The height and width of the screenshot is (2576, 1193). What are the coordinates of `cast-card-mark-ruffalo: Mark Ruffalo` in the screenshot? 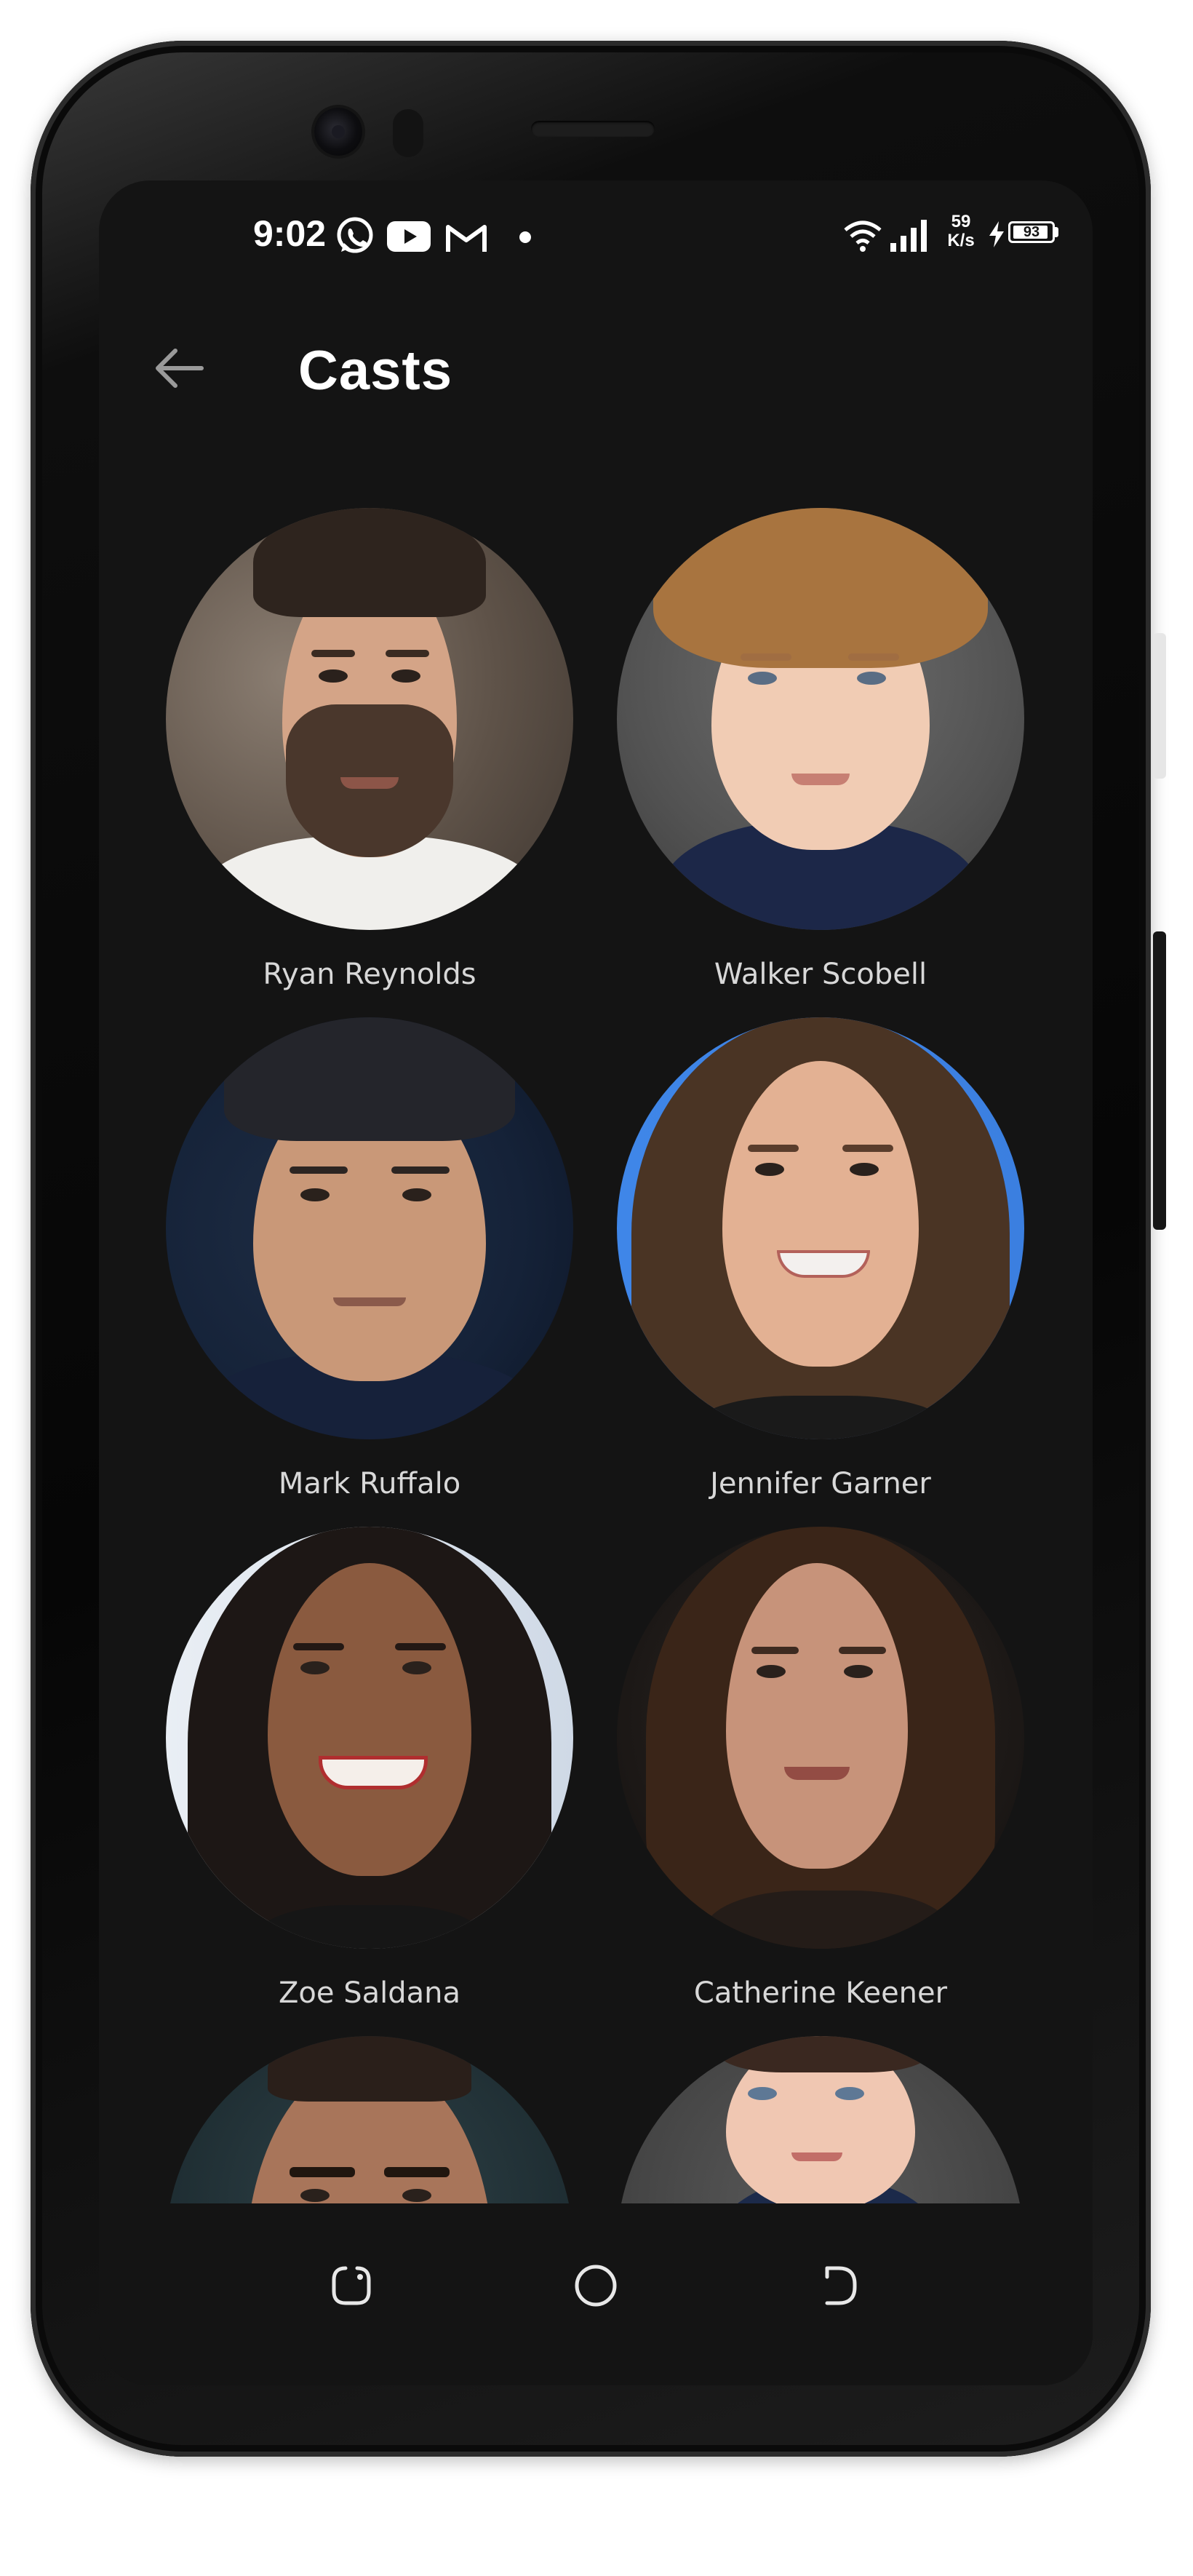 It's located at (369, 1258).